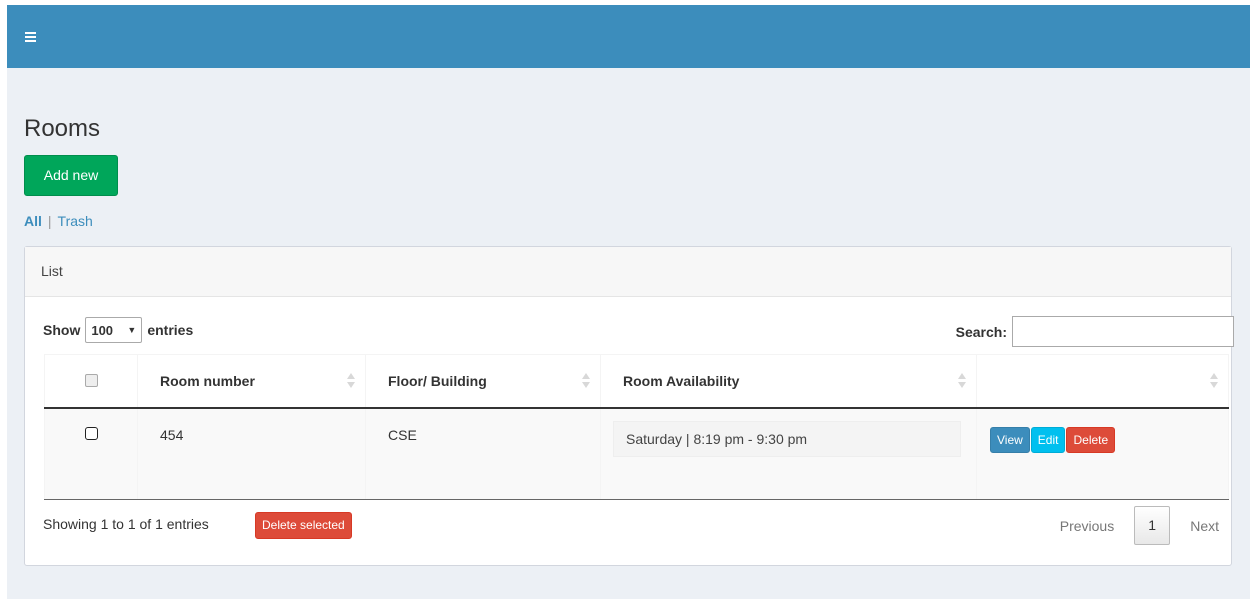  What do you see at coordinates (132, 330) in the screenshot?
I see `select-arrow-icon: ▼` at bounding box center [132, 330].